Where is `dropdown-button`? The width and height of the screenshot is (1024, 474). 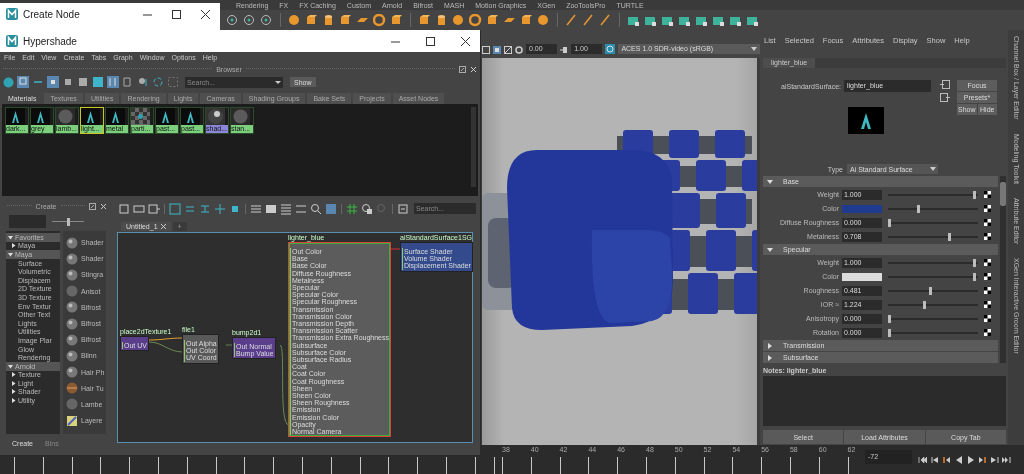
dropdown-button is located at coordinates (278, 82).